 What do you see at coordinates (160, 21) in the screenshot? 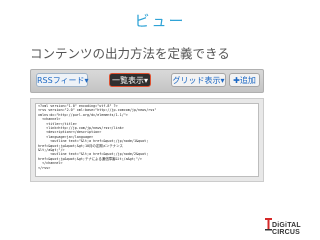
I see `slide-title: ビュー` at bounding box center [160, 21].